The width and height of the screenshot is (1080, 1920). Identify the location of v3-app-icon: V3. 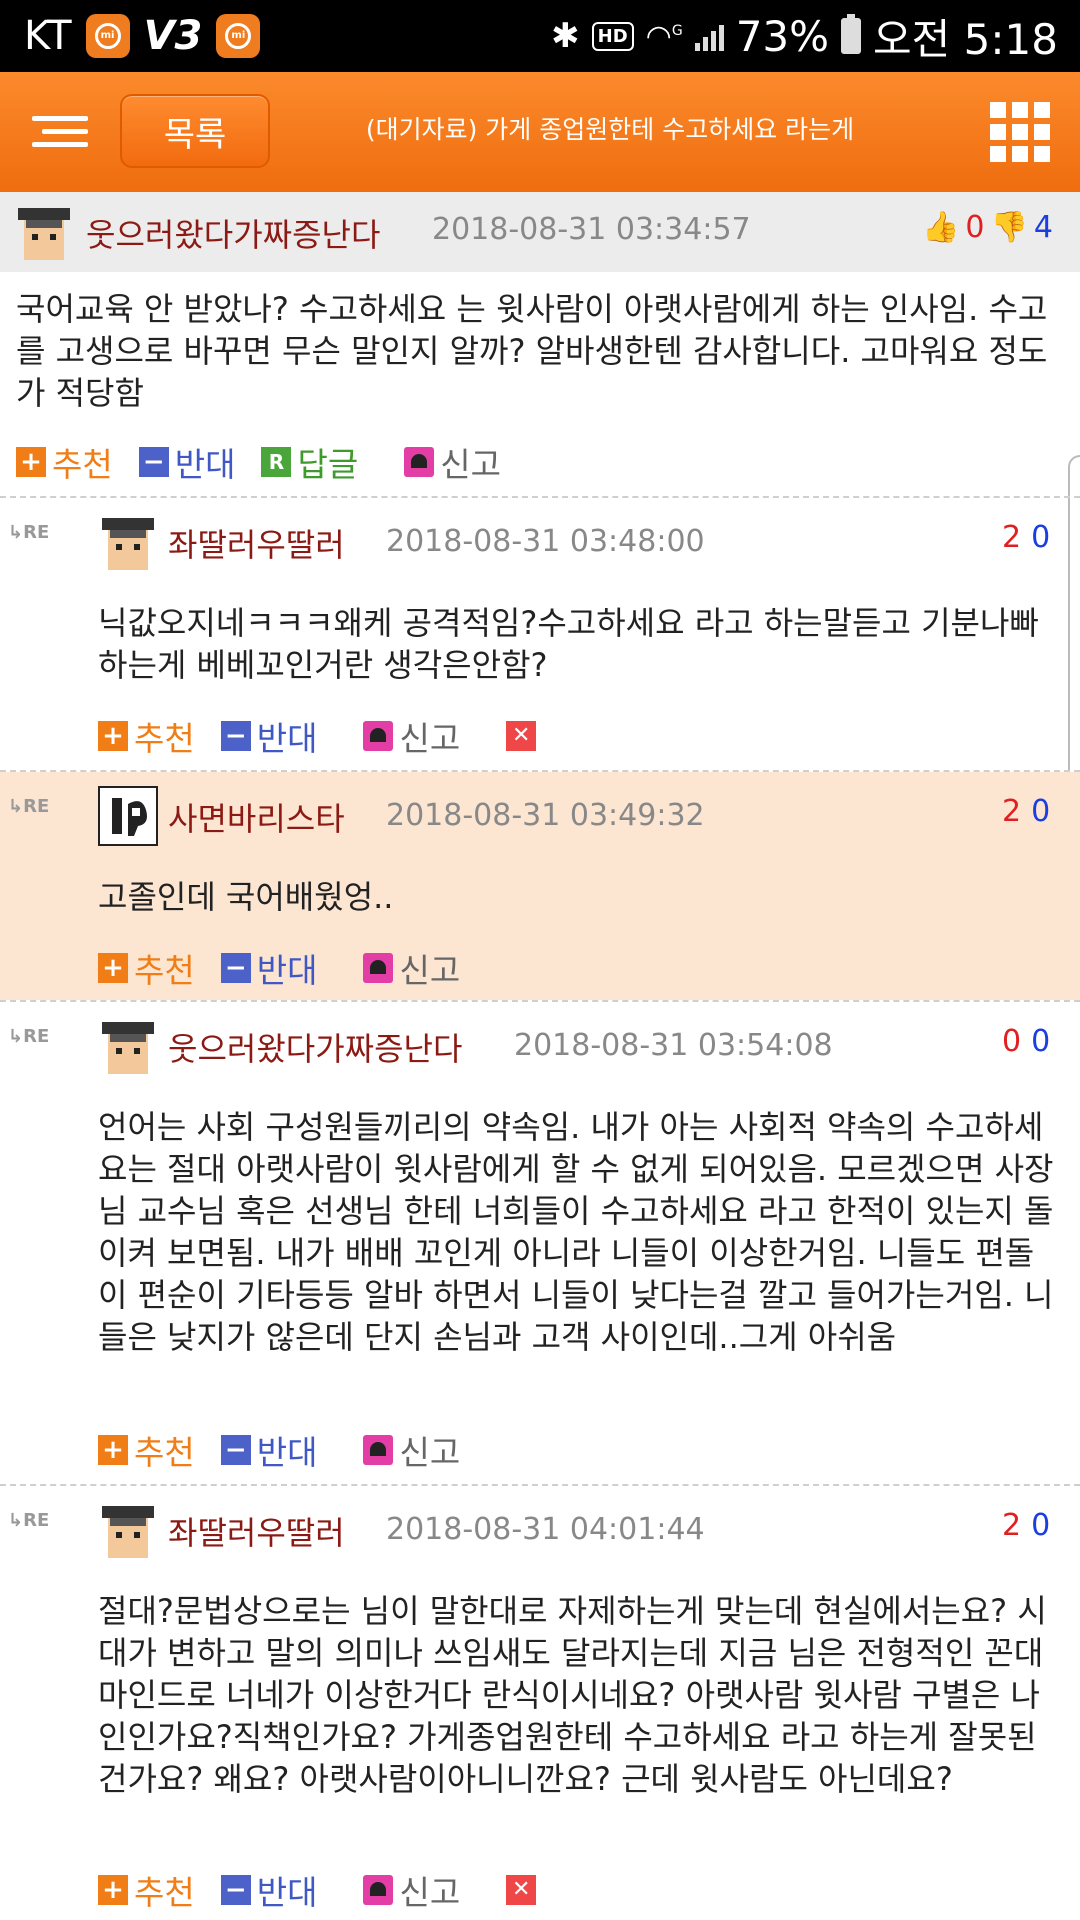
(173, 36).